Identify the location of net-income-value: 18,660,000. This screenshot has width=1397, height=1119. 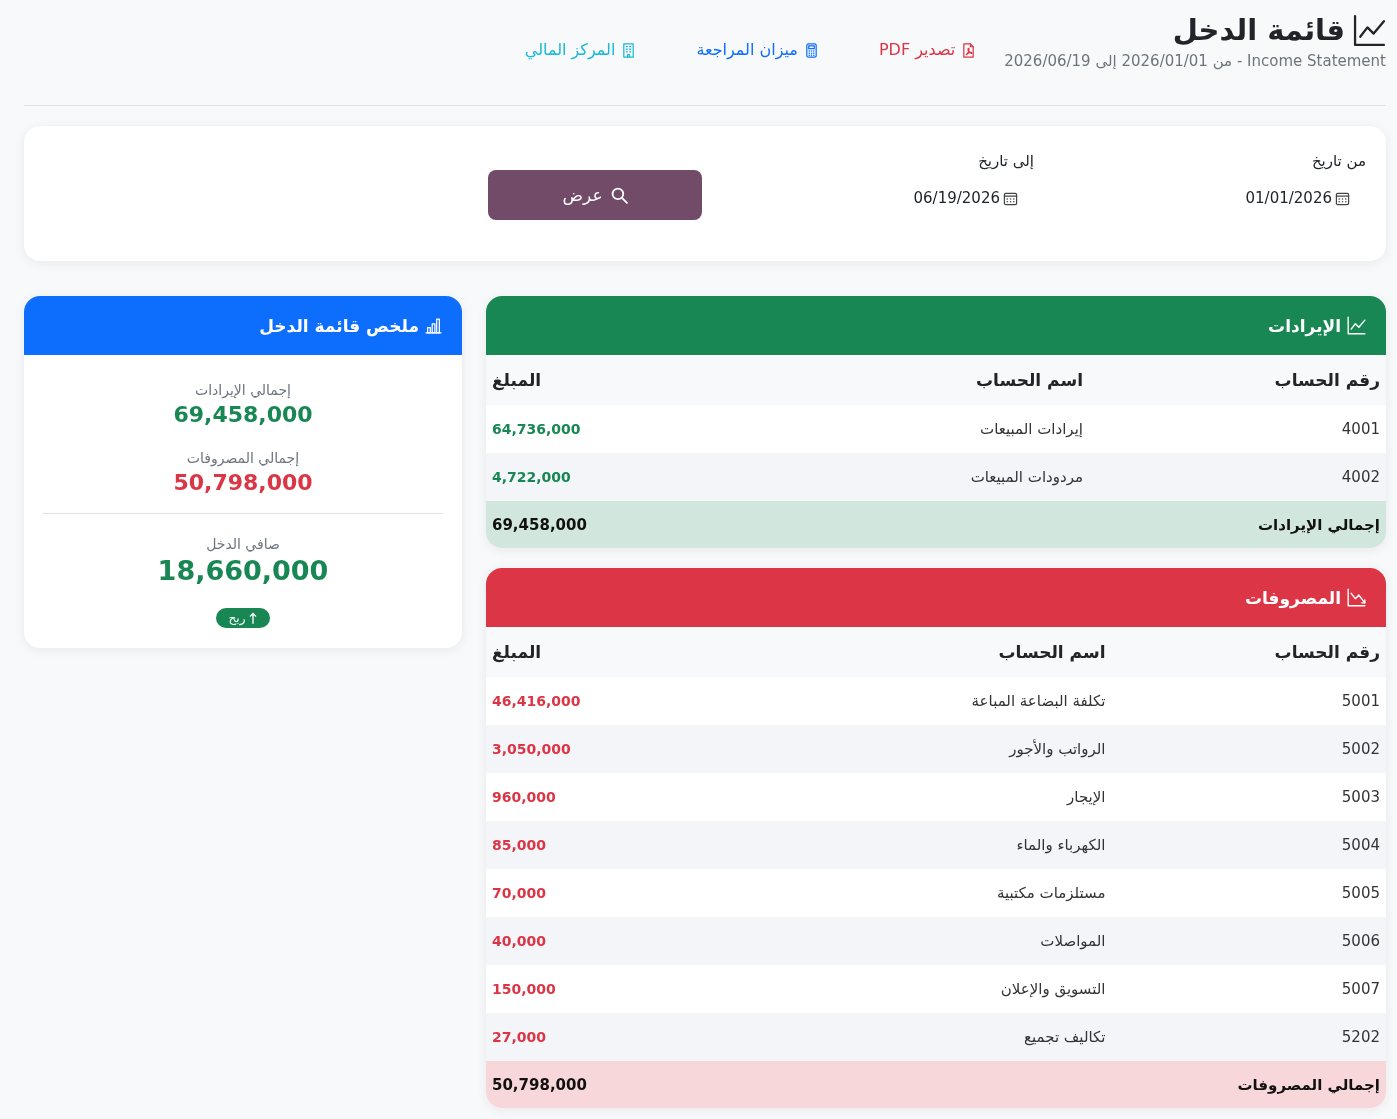
(243, 571).